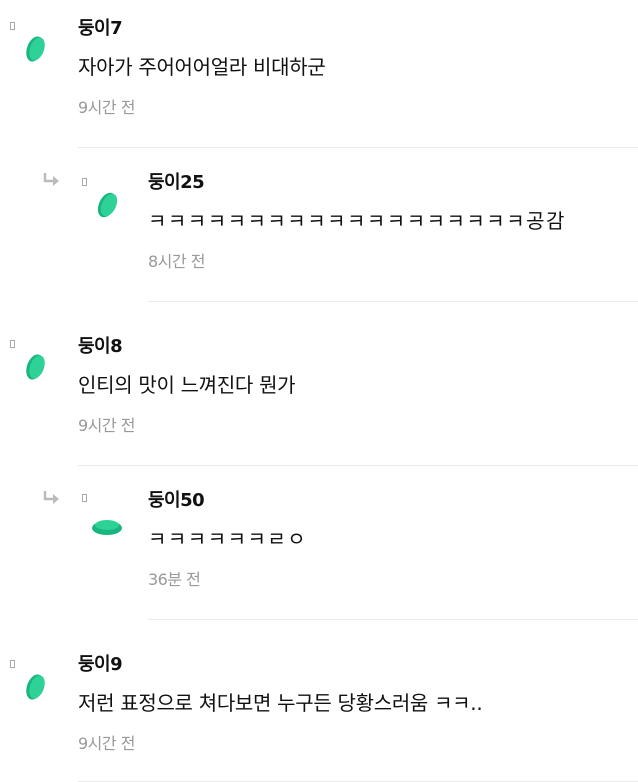 The height and width of the screenshot is (782, 638). I want to click on comment-author: 둥이25, so click(393, 183).